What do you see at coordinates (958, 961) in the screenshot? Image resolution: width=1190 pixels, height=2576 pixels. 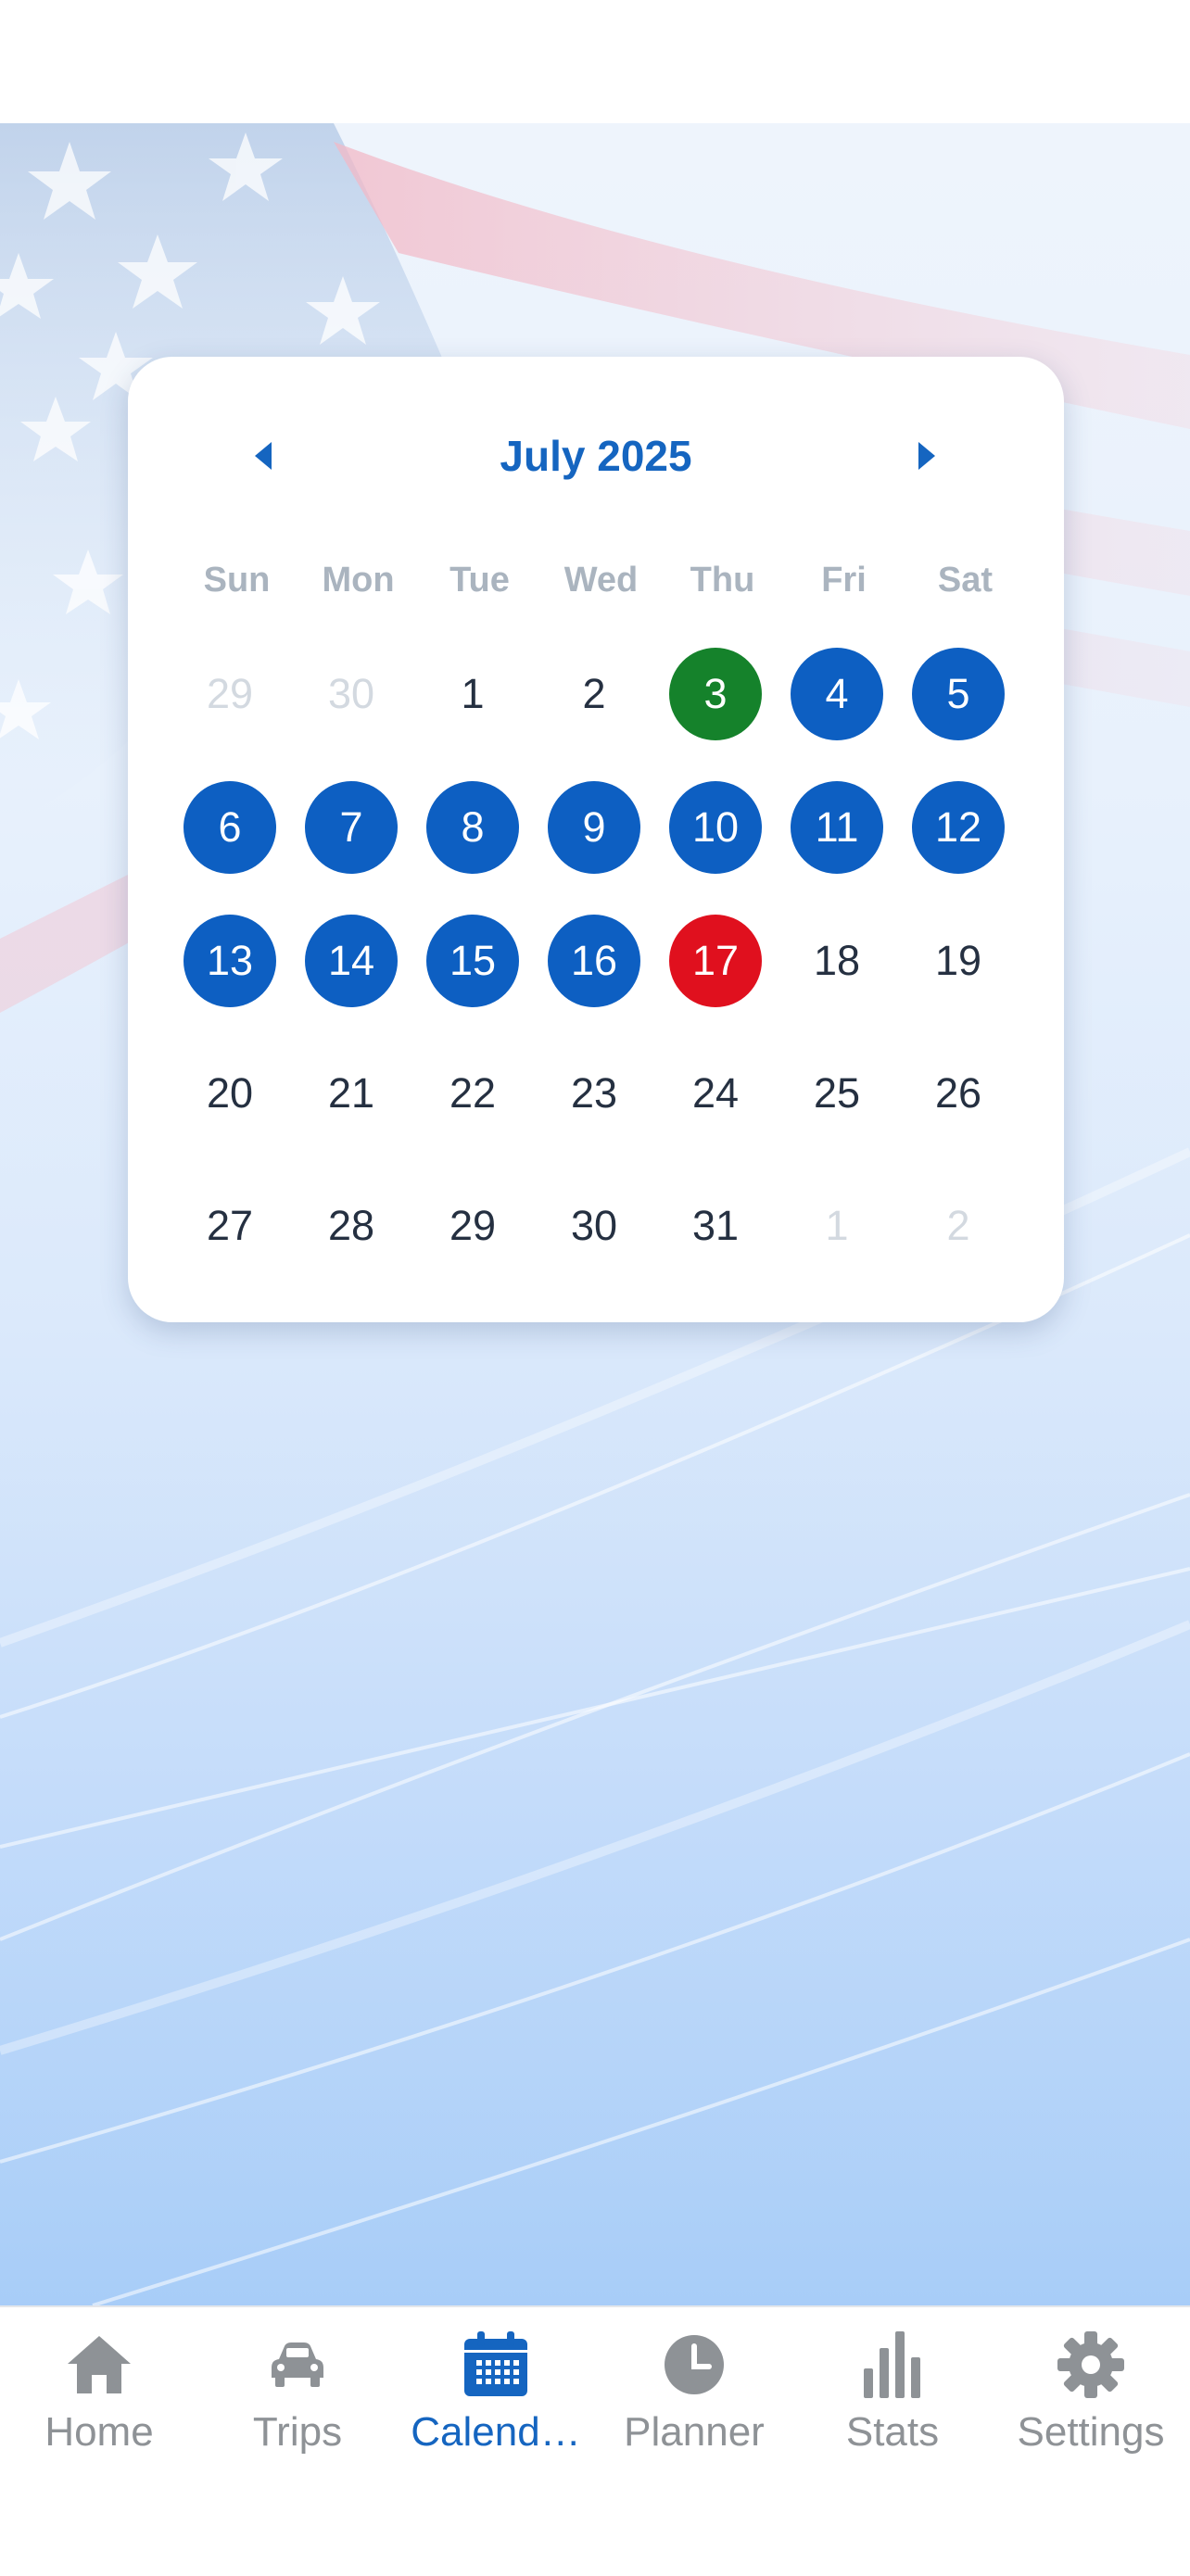 I see `calendar-day: 19` at bounding box center [958, 961].